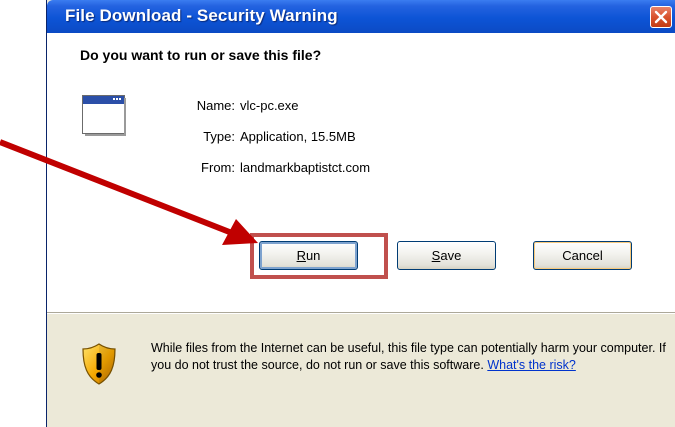  I want to click on annotation-arrow, so click(129, 192).